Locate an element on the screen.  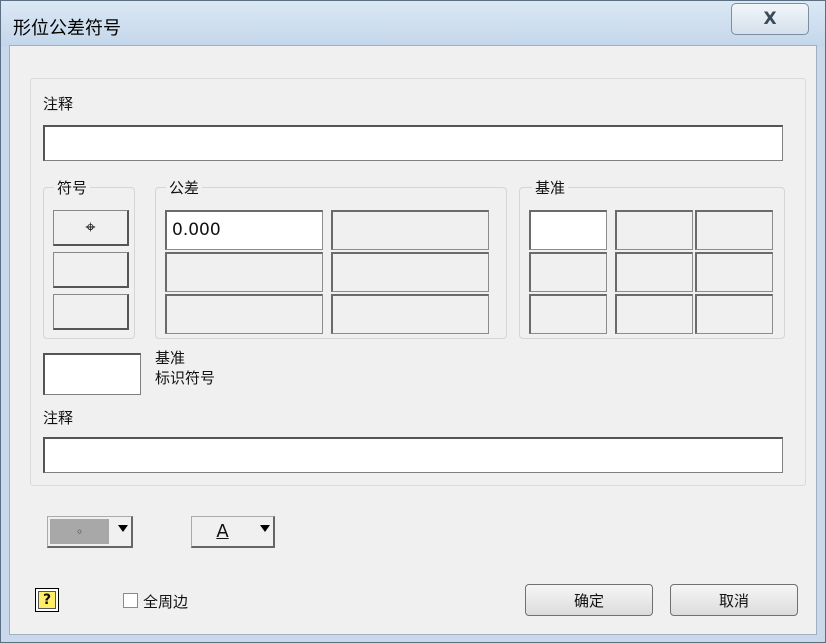
all-around-label: 全周边 is located at coordinates (165, 601).